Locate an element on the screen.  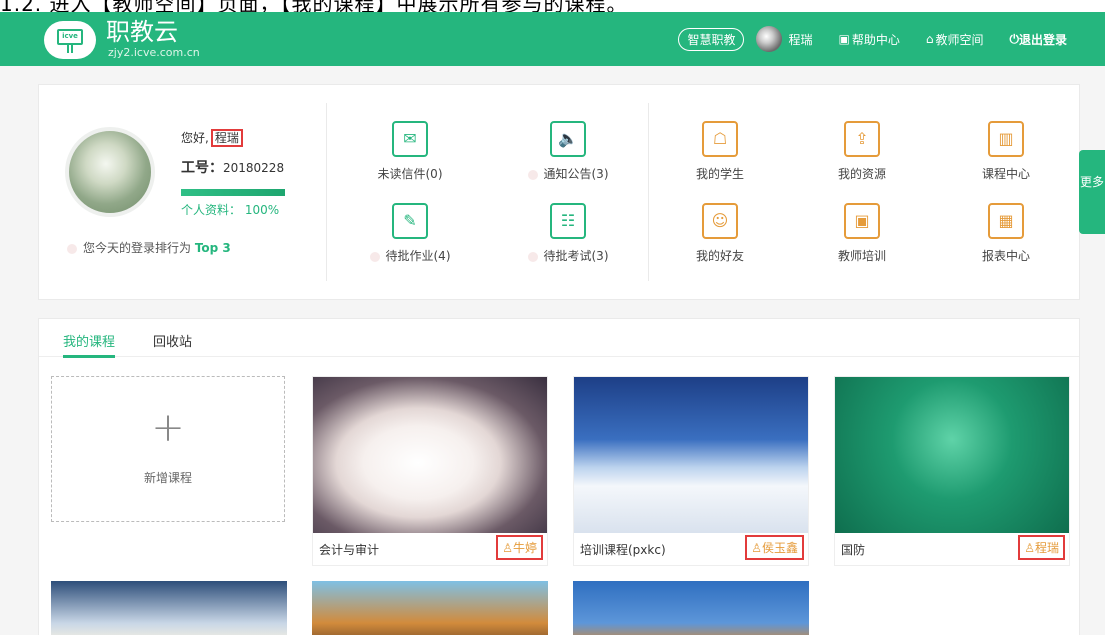
profile-progress-bar is located at coordinates (233, 192).